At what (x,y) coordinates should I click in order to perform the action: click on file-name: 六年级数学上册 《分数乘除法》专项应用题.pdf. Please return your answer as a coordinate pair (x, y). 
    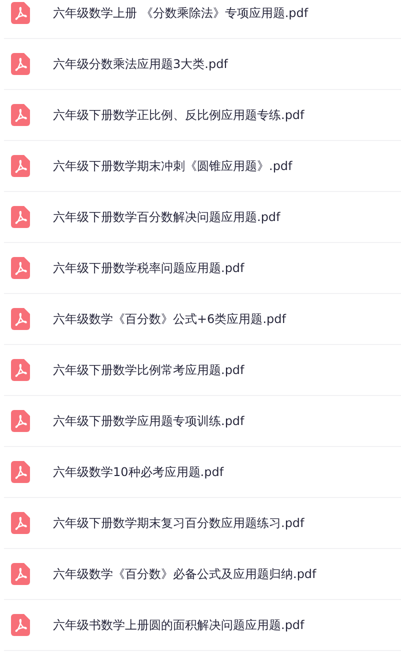
    Looking at the image, I should click on (180, 13).